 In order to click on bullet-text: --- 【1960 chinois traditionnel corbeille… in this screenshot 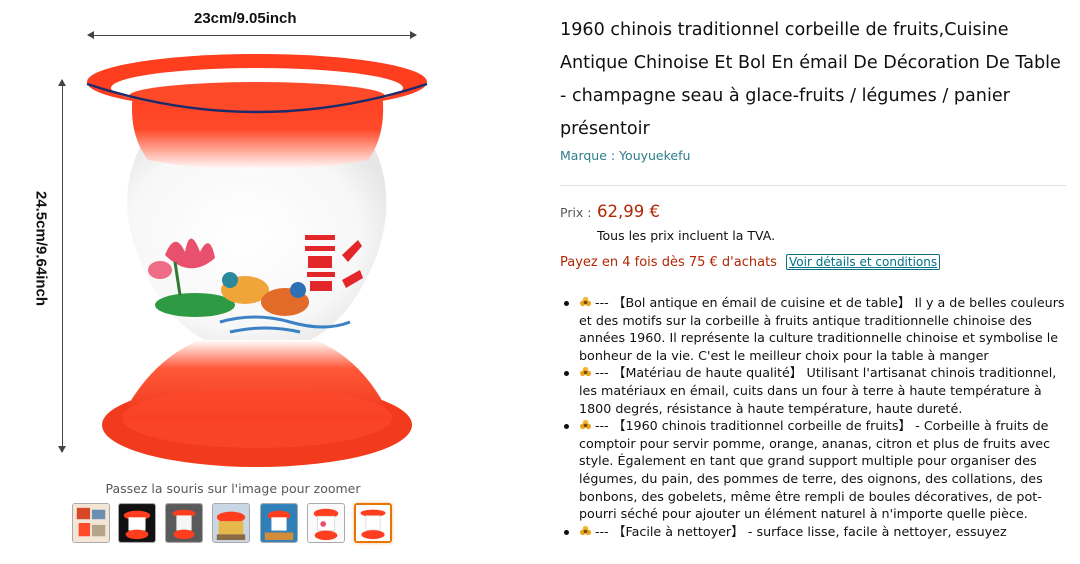, I will do `click(815, 470)`.